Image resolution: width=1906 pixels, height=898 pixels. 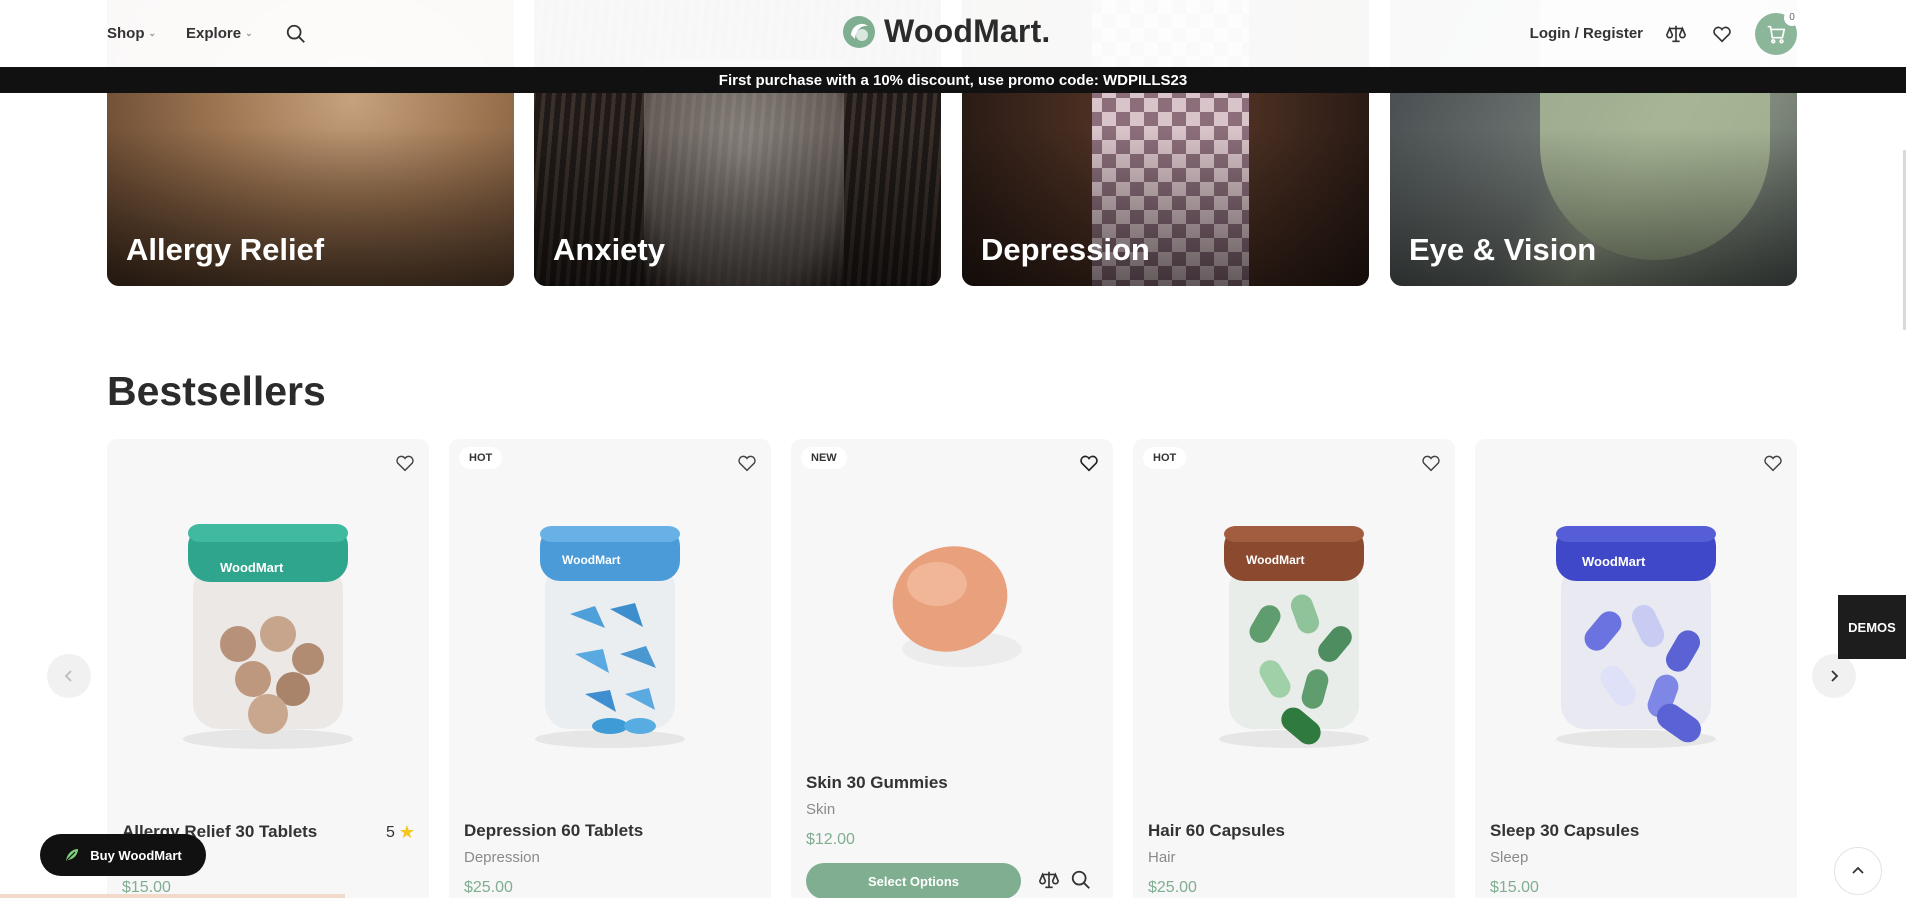 What do you see at coordinates (172, 896) in the screenshot?
I see `cookie-bar-edge` at bounding box center [172, 896].